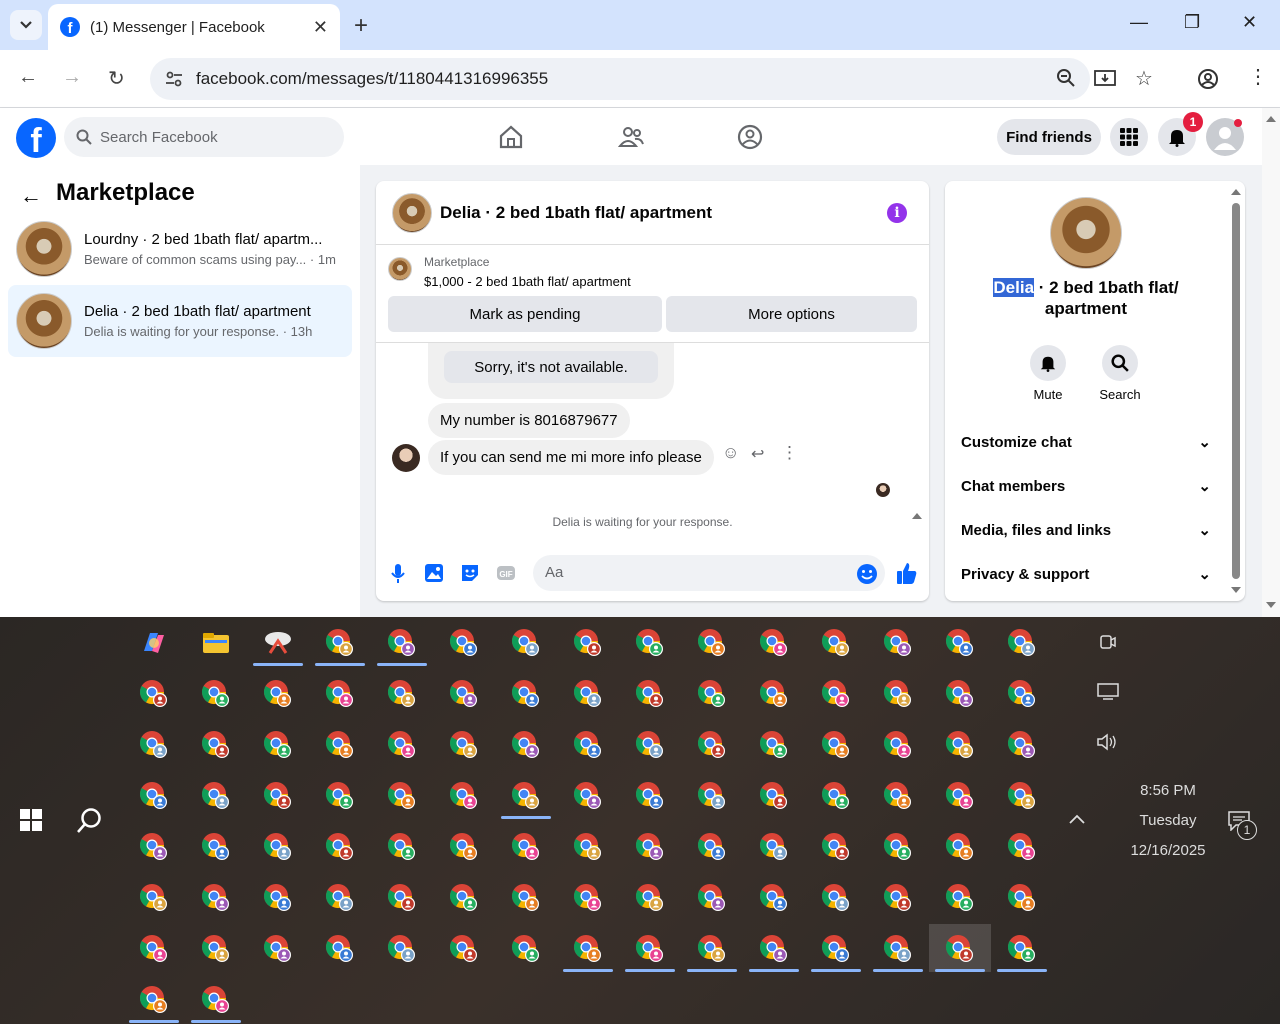  Describe the element at coordinates (174, 79) in the screenshot. I see `site-info-icon` at that location.